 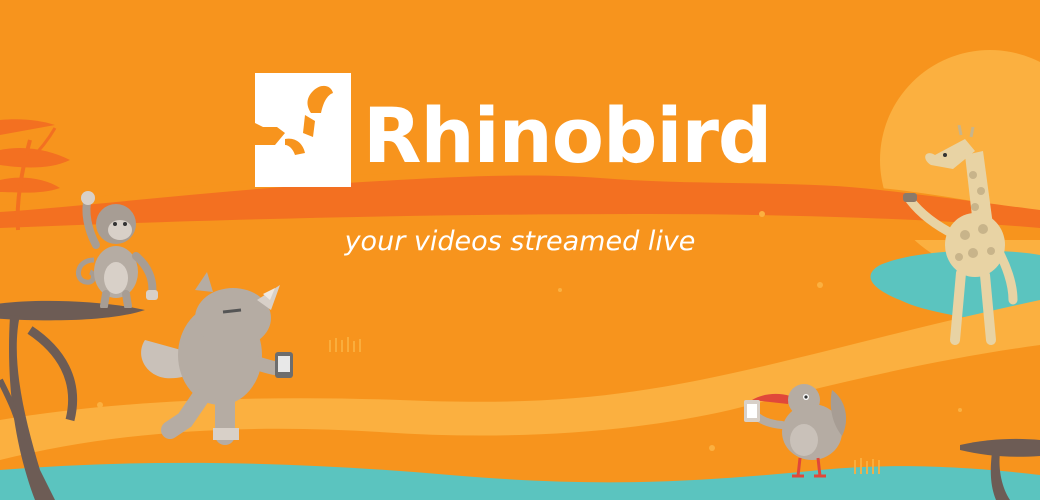 I want to click on logo: Rhinobird, so click(x=525, y=133).